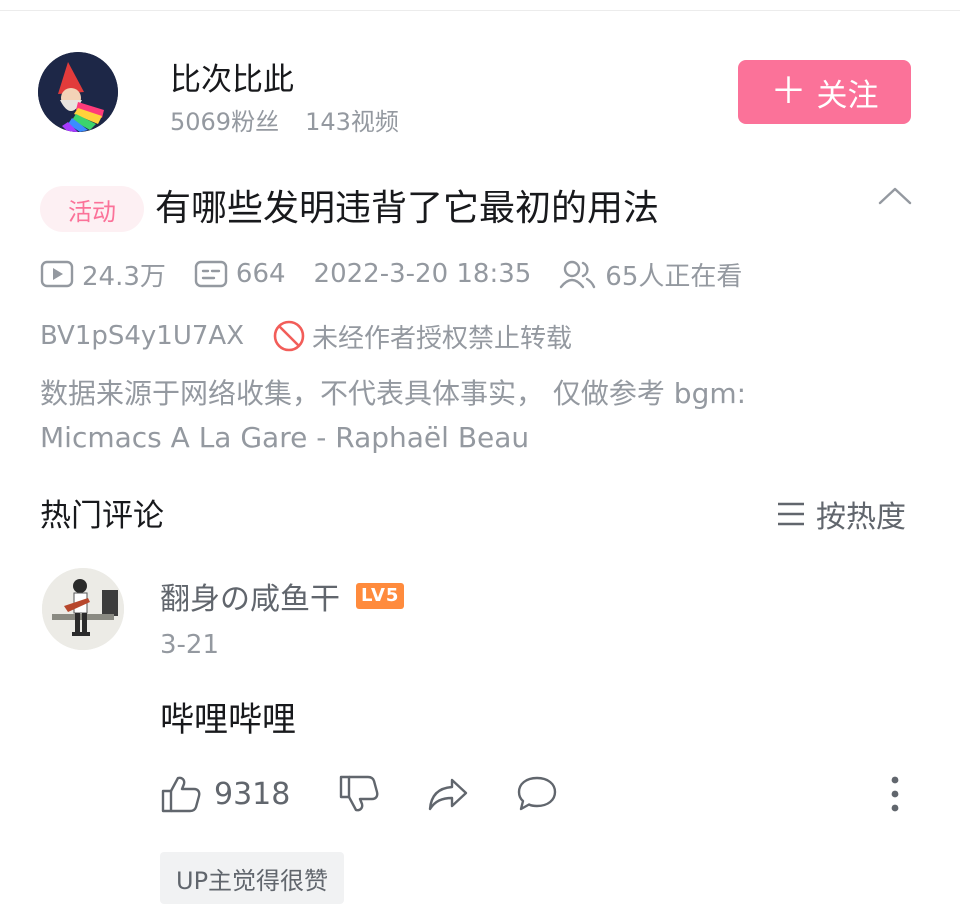  I want to click on uploader-fans: 5069粉丝, so click(225, 122).